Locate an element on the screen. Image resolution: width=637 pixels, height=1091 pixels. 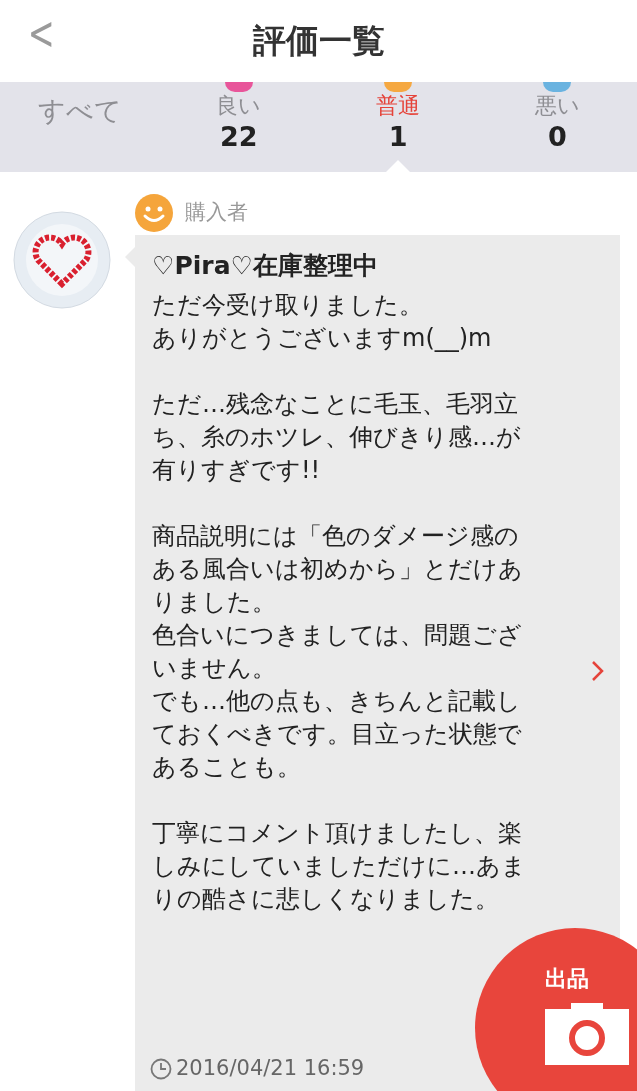
rating-tab: 普通 1 is located at coordinates (398, 127).